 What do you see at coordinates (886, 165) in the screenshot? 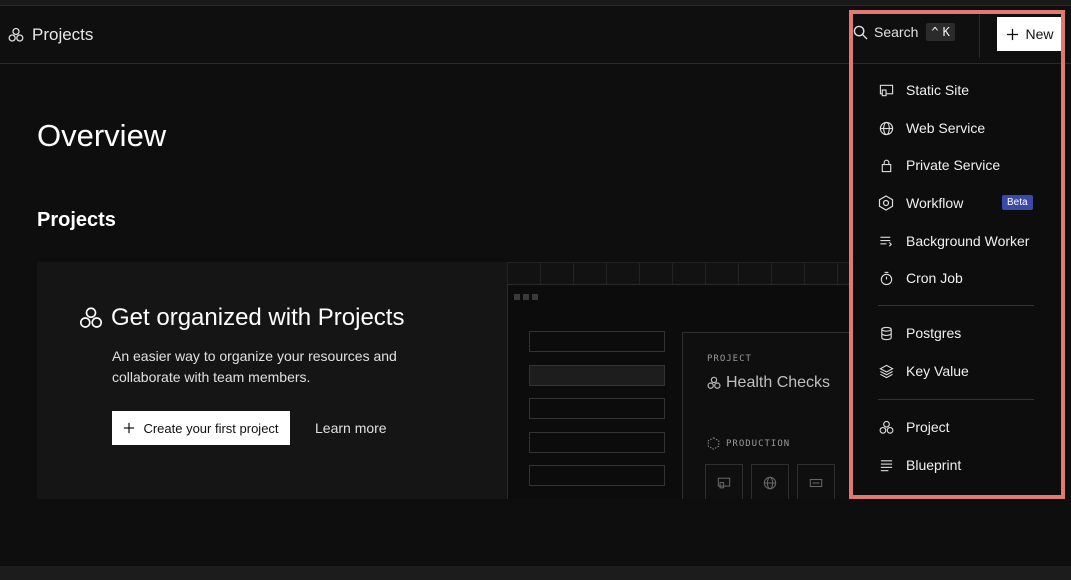
I see `lock-icon` at bounding box center [886, 165].